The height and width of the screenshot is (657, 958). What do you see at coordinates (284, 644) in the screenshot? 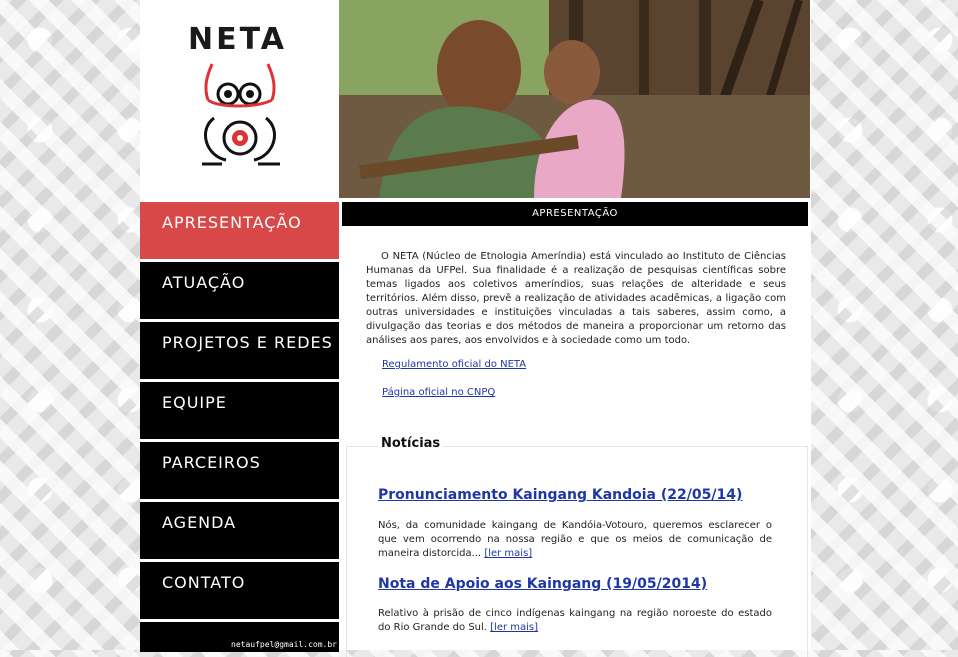
I see `contact-email-link: netaufpel@gmail.com.br` at bounding box center [284, 644].